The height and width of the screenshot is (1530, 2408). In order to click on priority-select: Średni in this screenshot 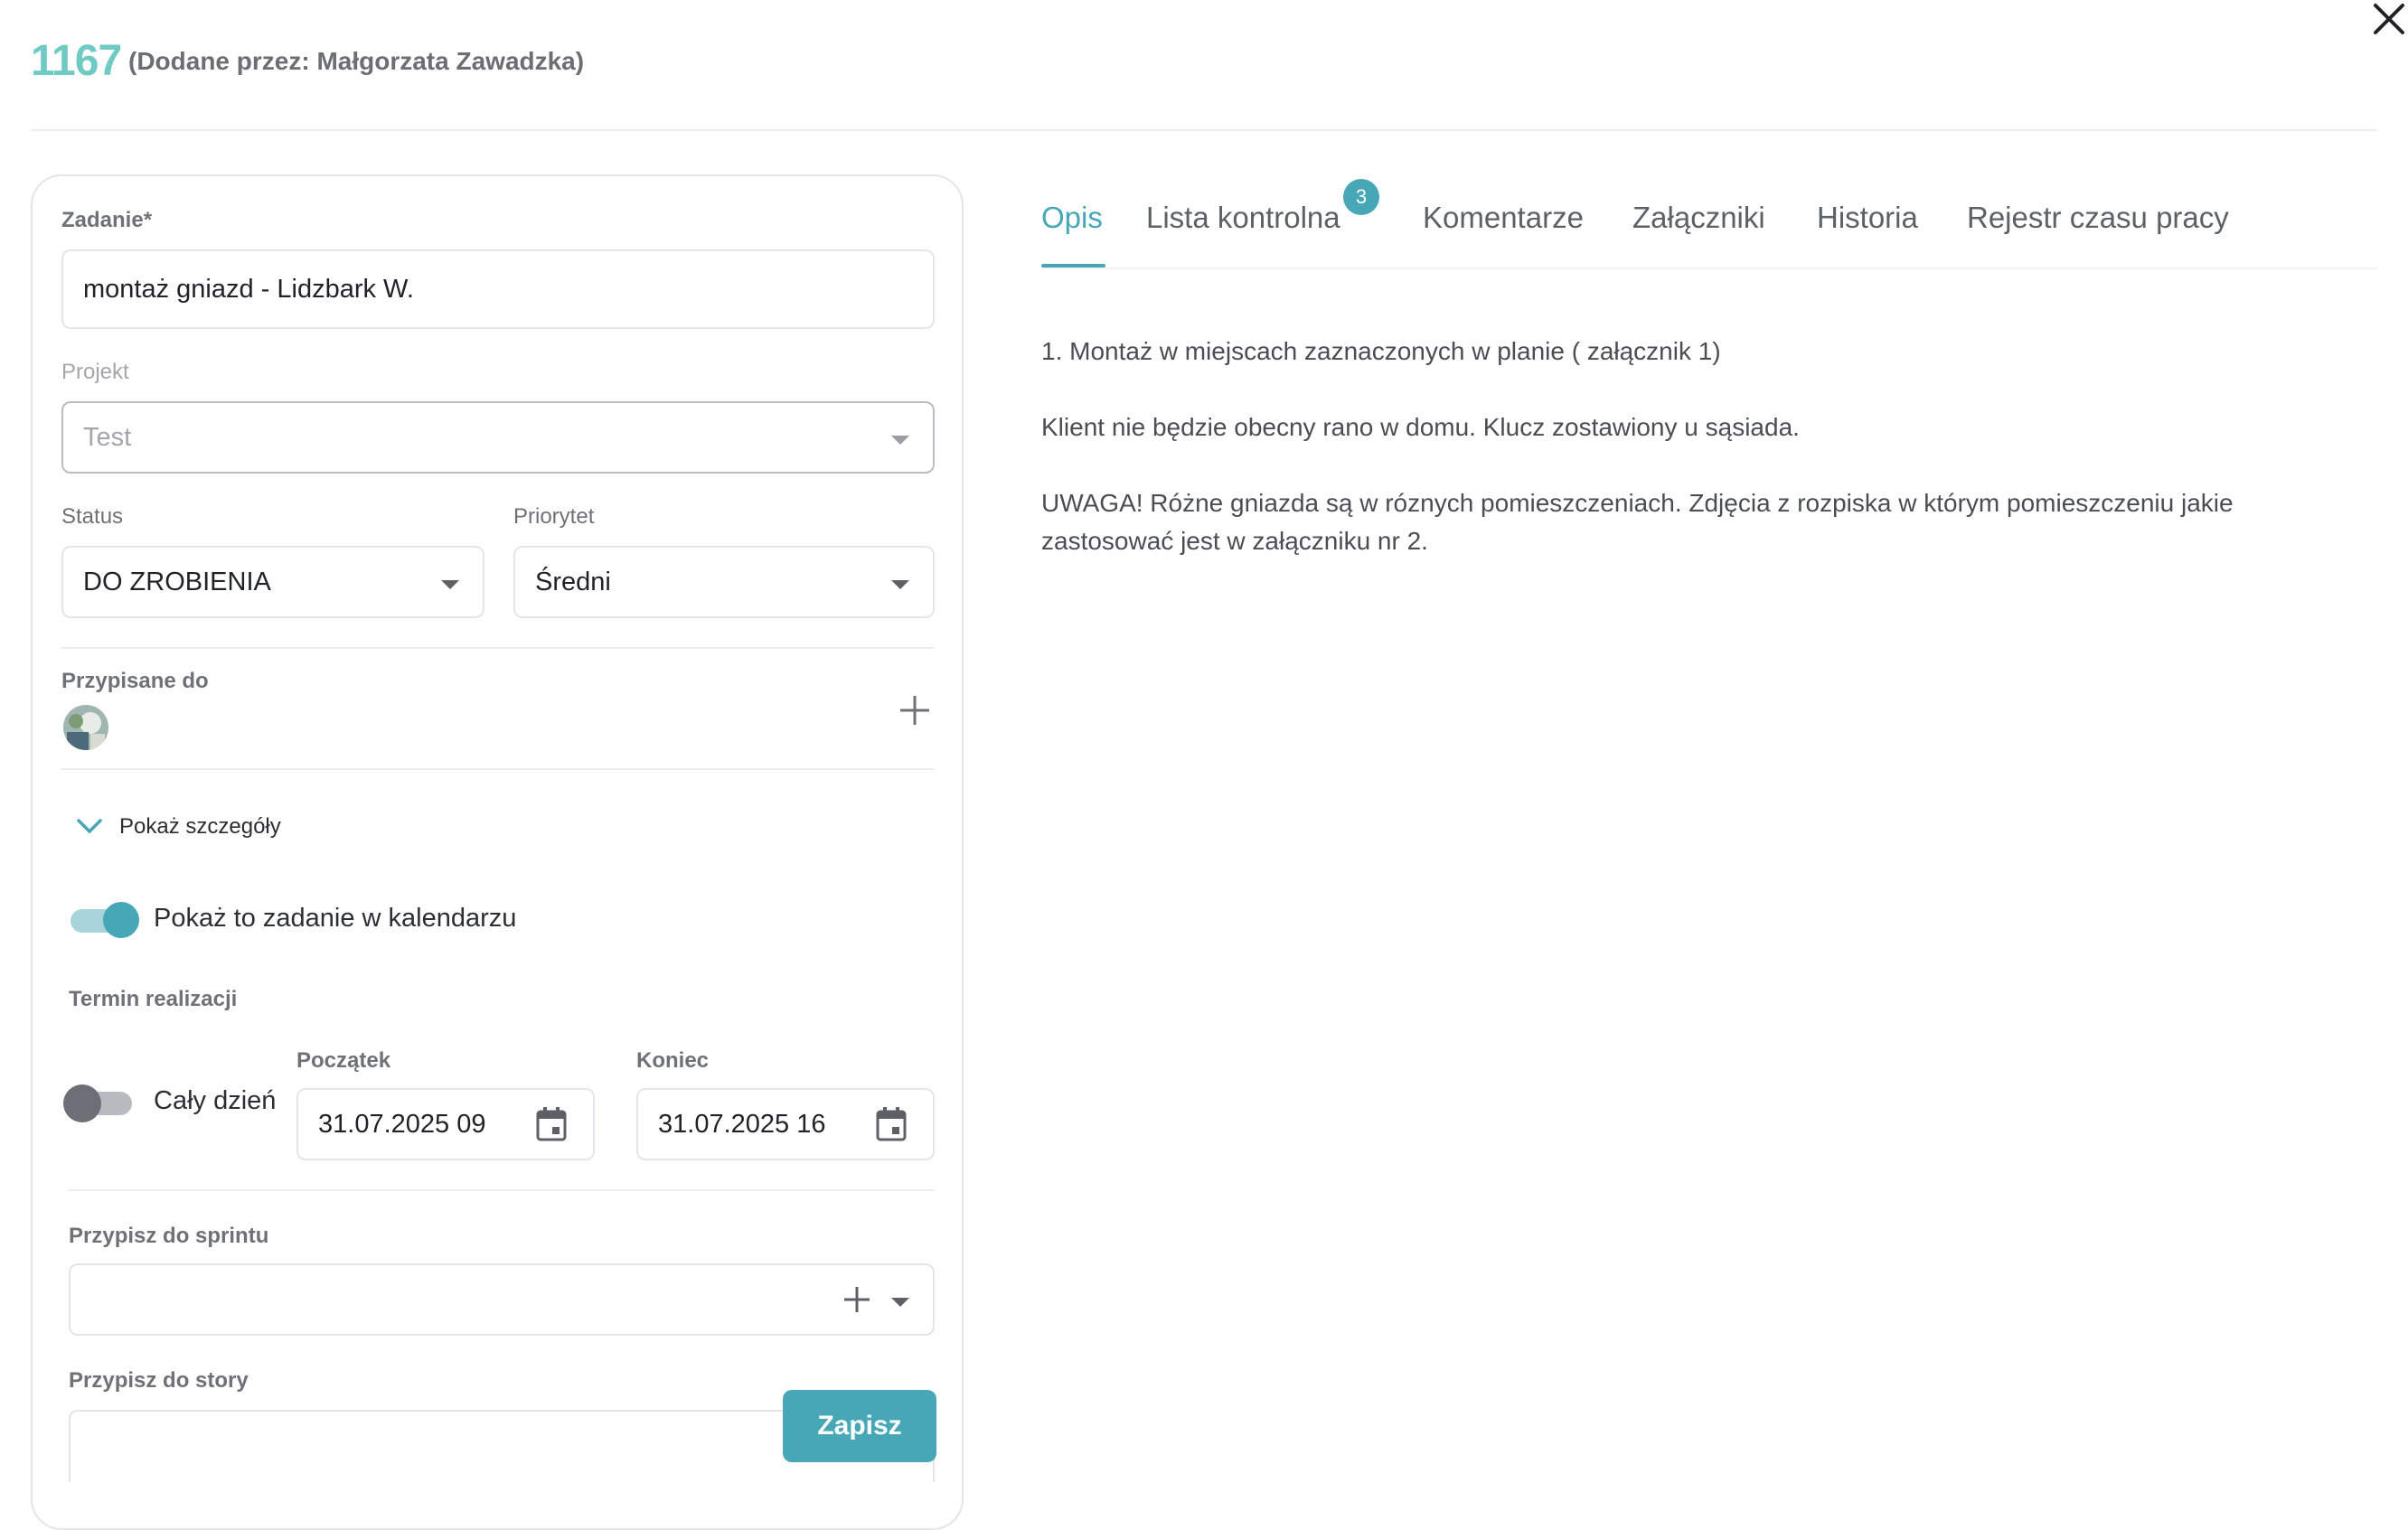, I will do `click(724, 582)`.